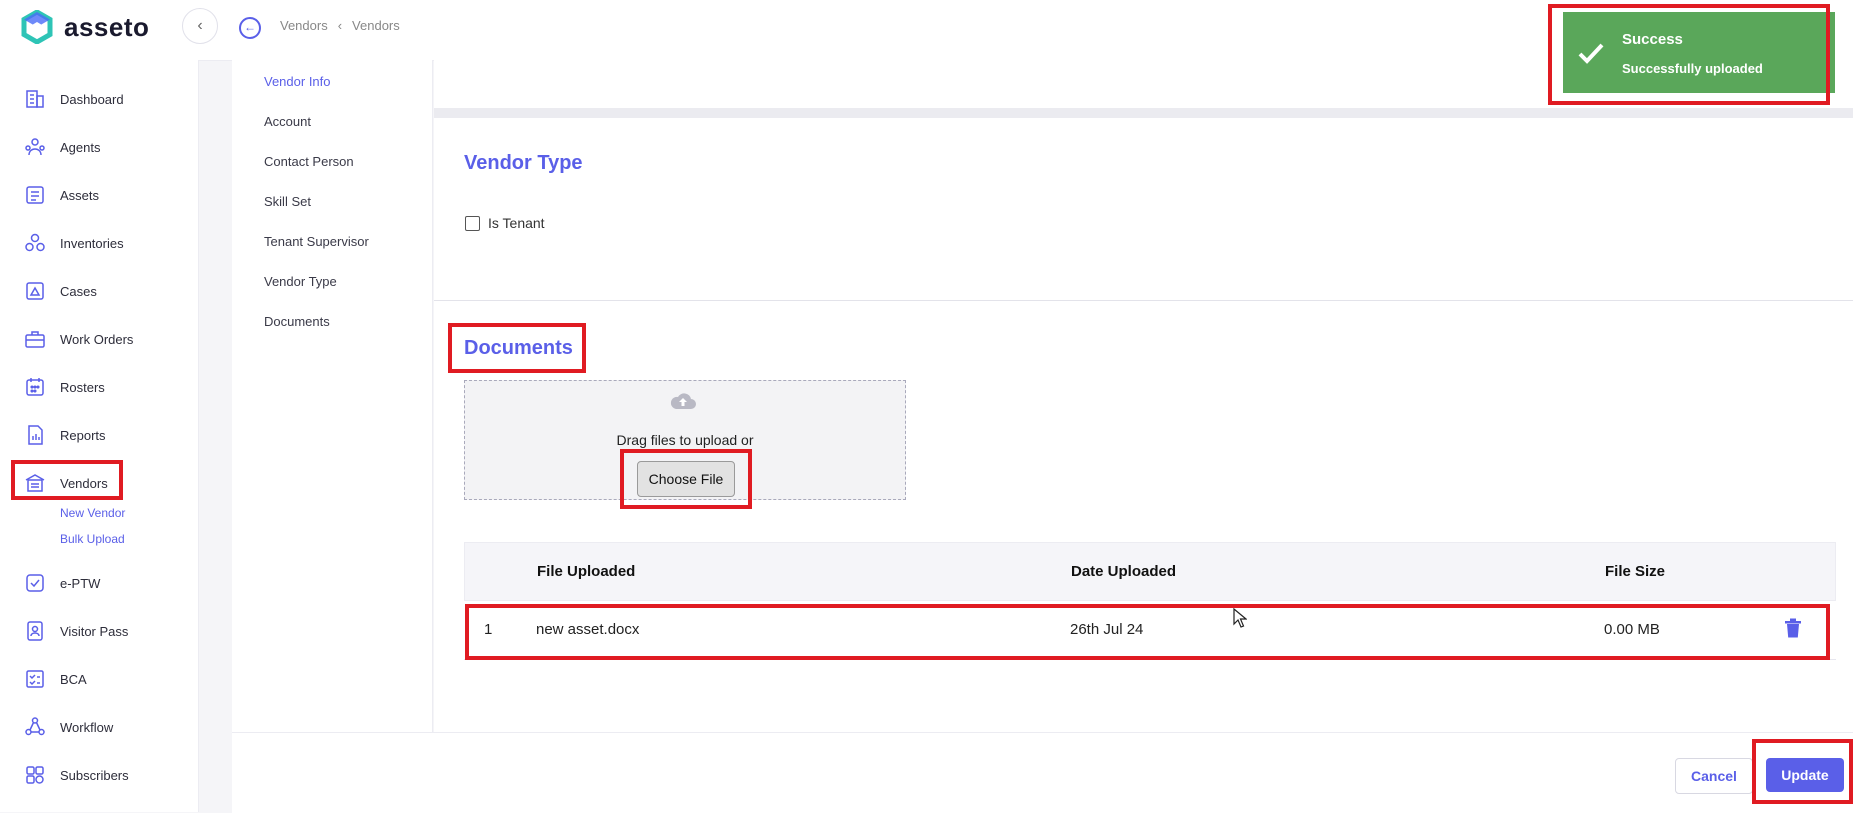 The height and width of the screenshot is (813, 1853). Describe the element at coordinates (1150, 630) in the screenshot. I see `table-row: 1 new asset.docx 26th Jul 24 0.00 MB` at that location.